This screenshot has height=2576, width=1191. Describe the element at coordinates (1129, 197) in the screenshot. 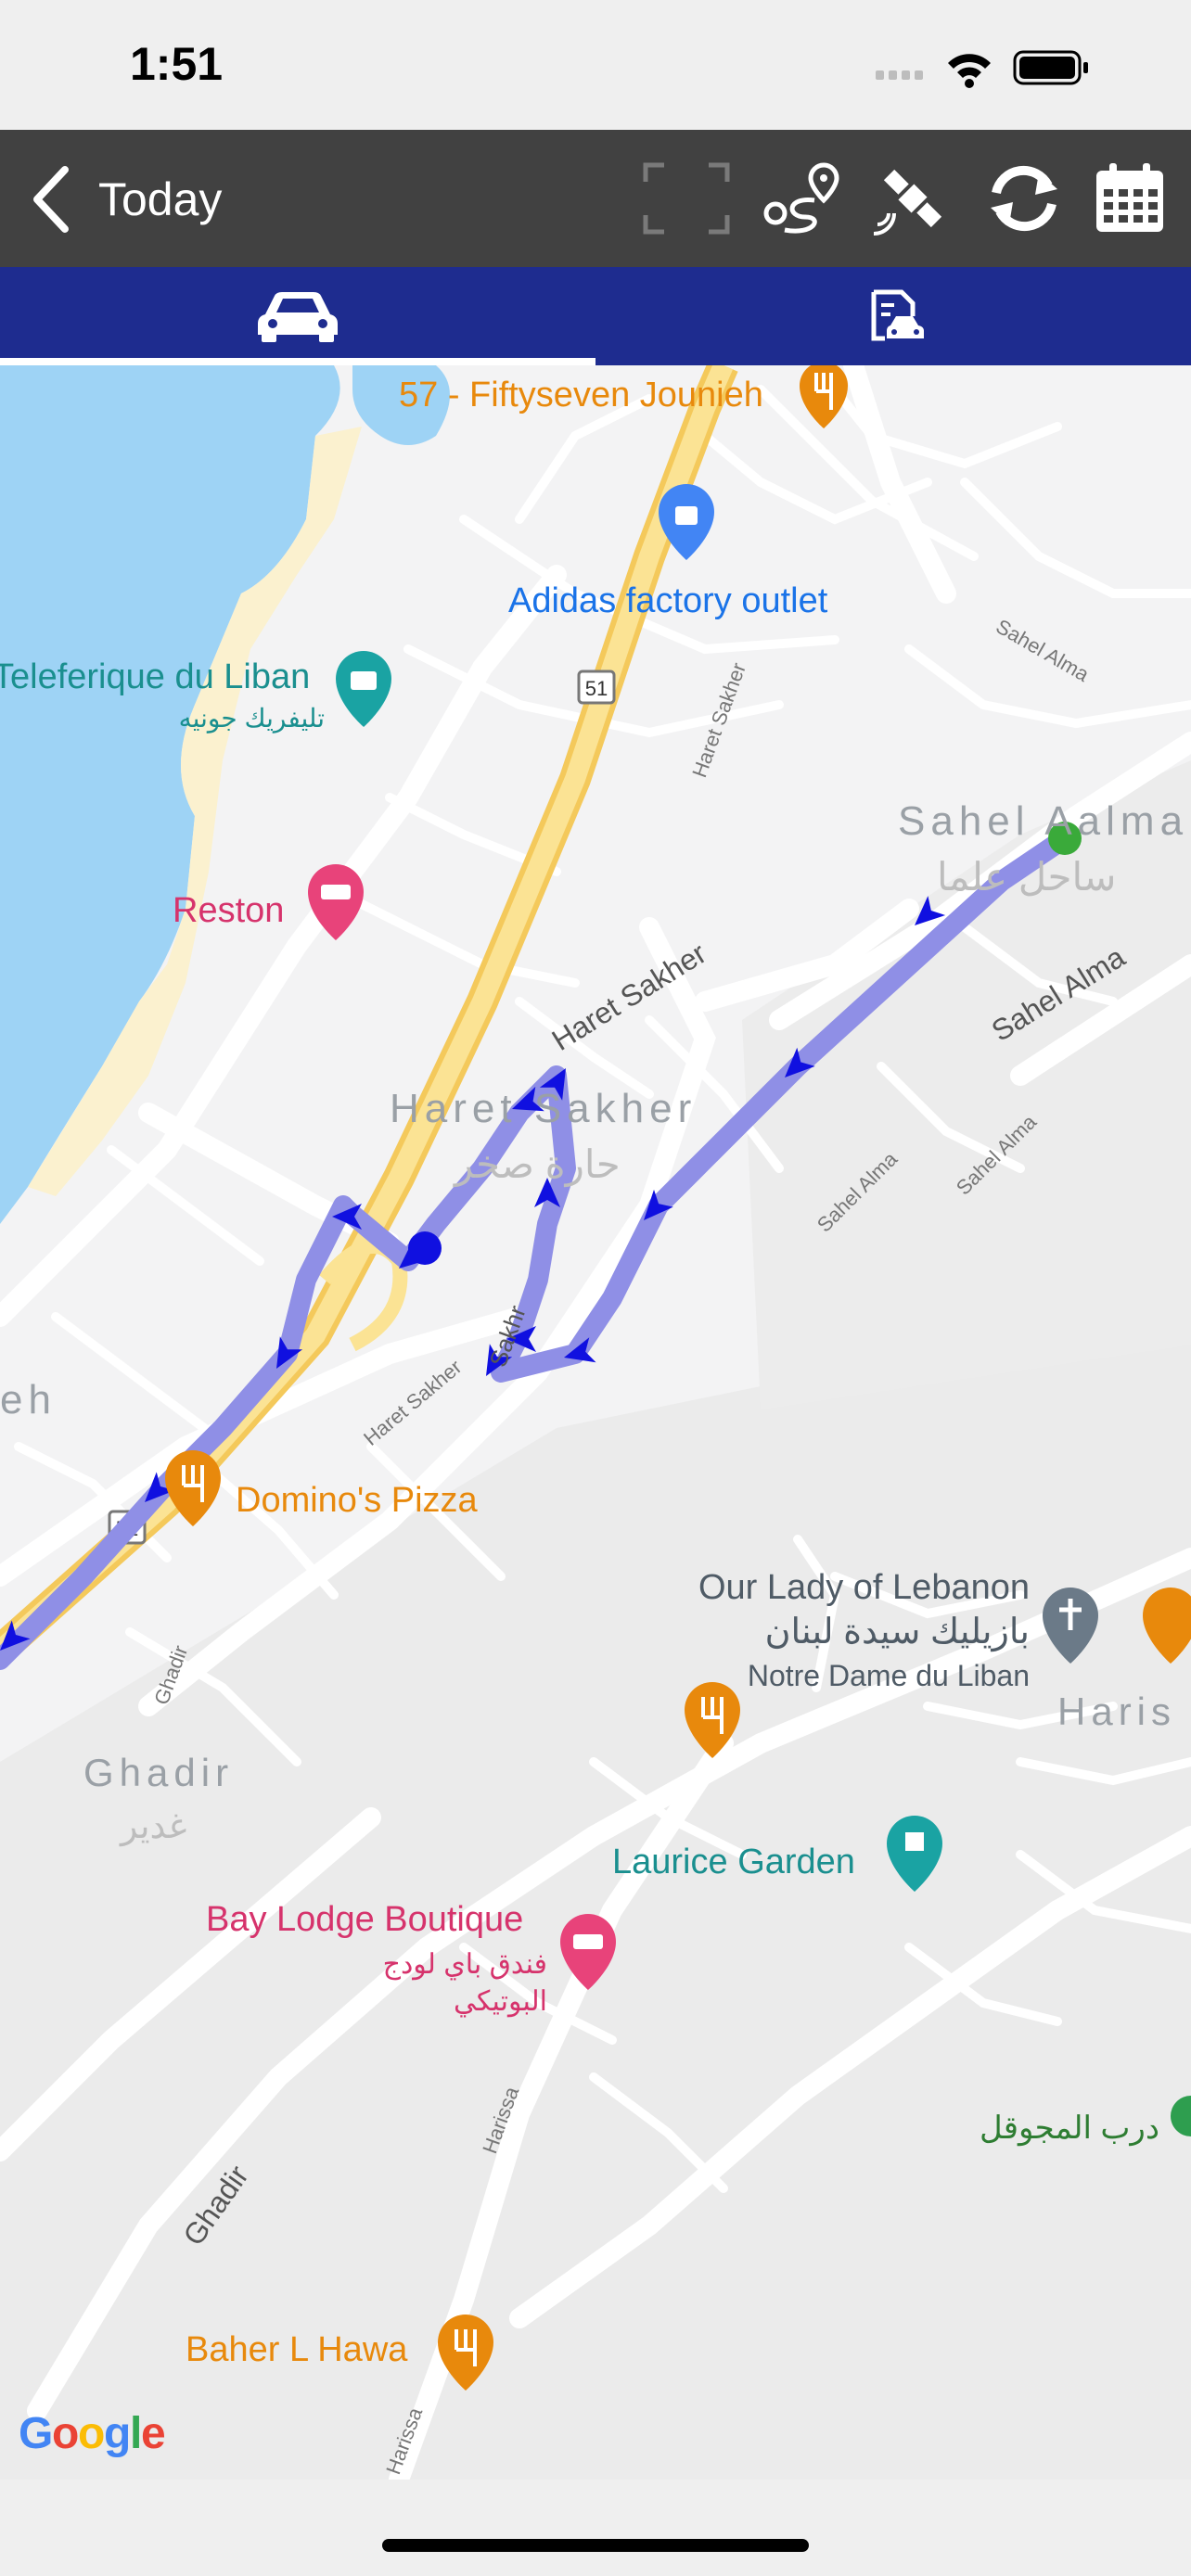

I see `calendar-icon` at that location.